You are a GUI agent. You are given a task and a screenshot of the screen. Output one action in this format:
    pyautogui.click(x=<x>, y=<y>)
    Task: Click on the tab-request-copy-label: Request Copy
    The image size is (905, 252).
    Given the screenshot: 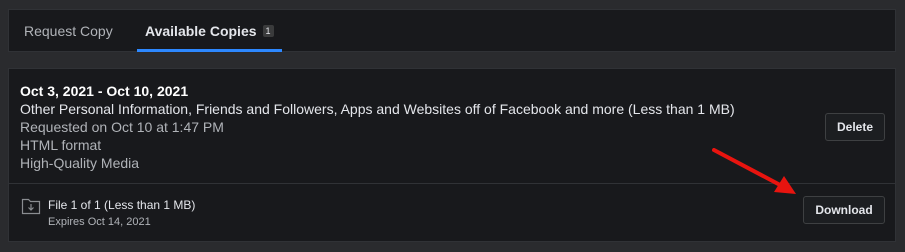 What is the action you would take?
    pyautogui.click(x=68, y=31)
    